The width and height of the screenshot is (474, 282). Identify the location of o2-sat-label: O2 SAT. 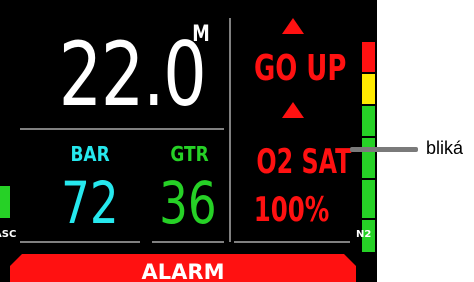
(294, 162).